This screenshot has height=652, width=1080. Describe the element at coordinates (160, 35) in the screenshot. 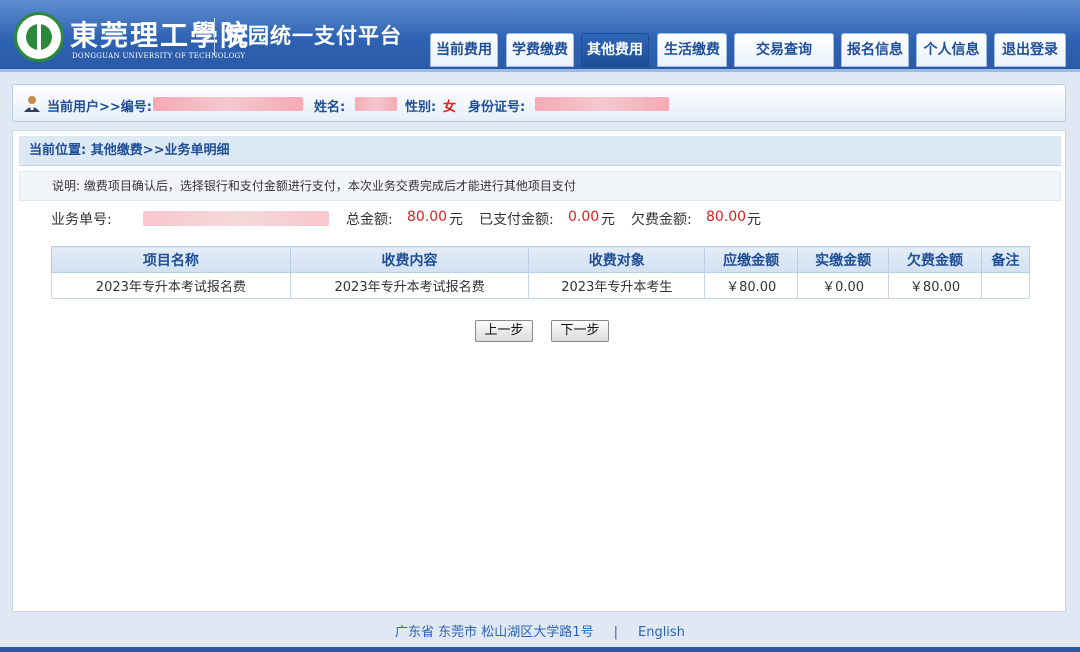

I see `school-name: 東莞理工學院` at that location.